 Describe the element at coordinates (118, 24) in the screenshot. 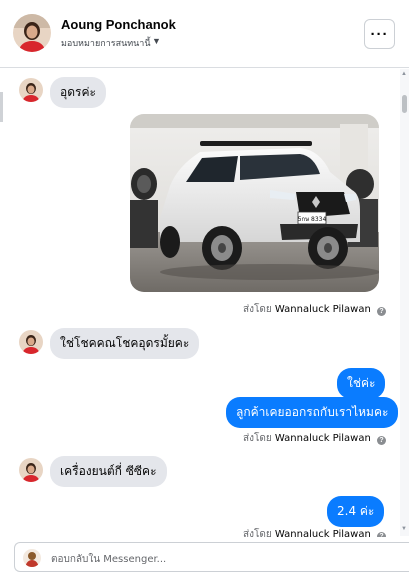

I see `contact-name: Aoung Ponchanok` at that location.